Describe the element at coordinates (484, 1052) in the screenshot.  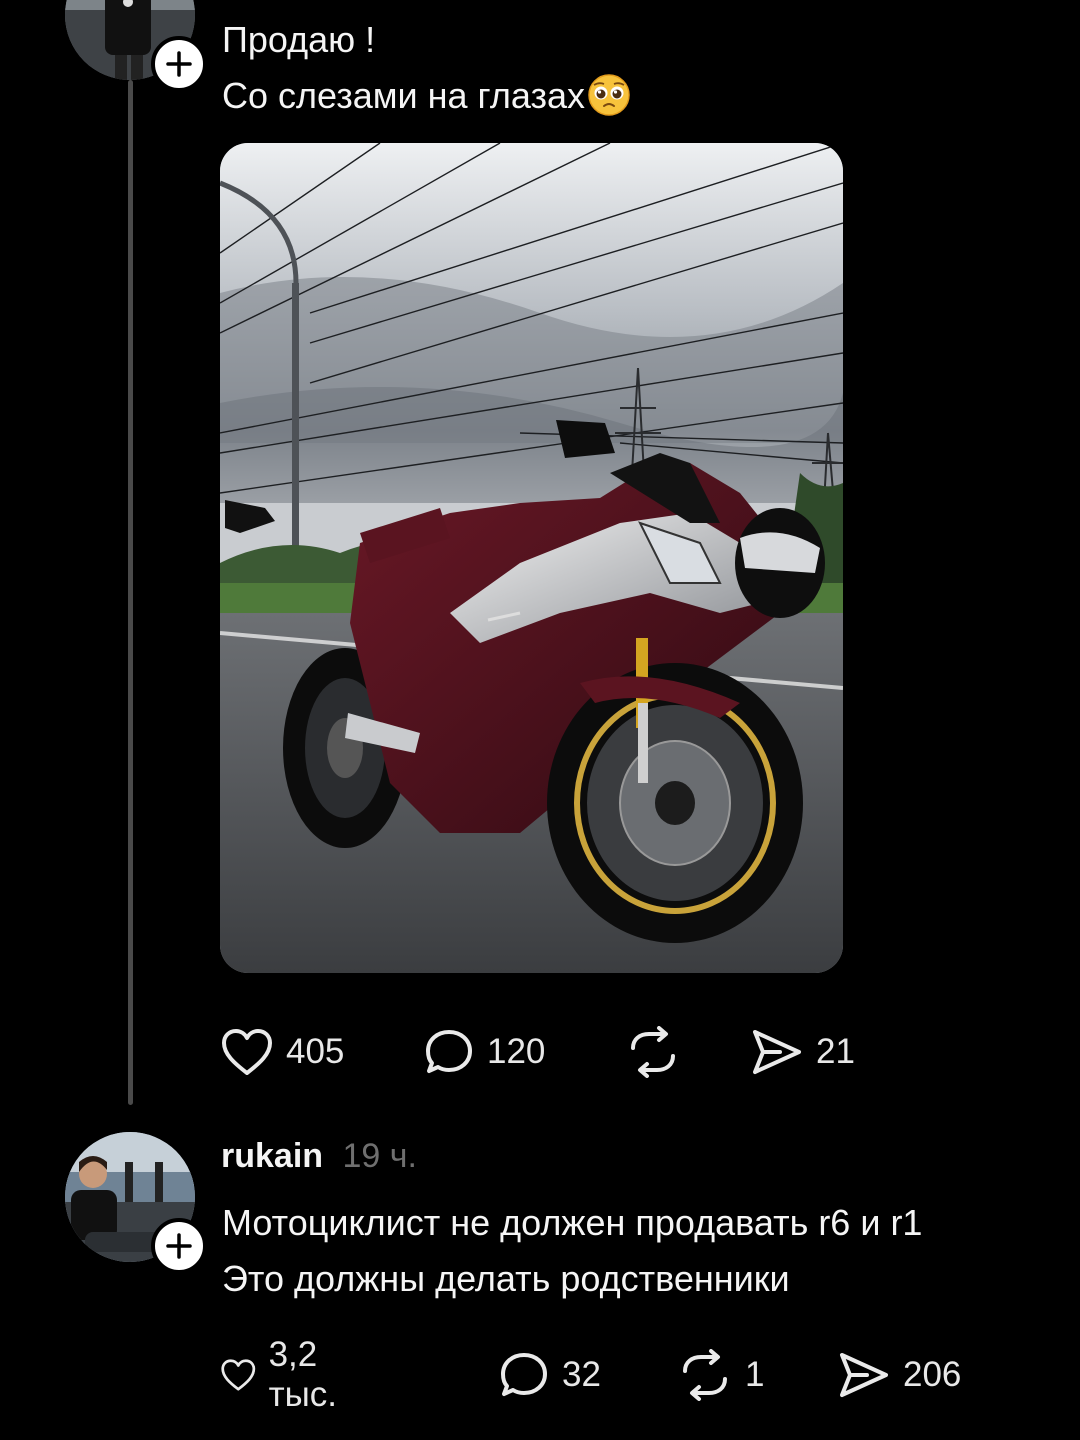
I see `comment-button: 120` at that location.